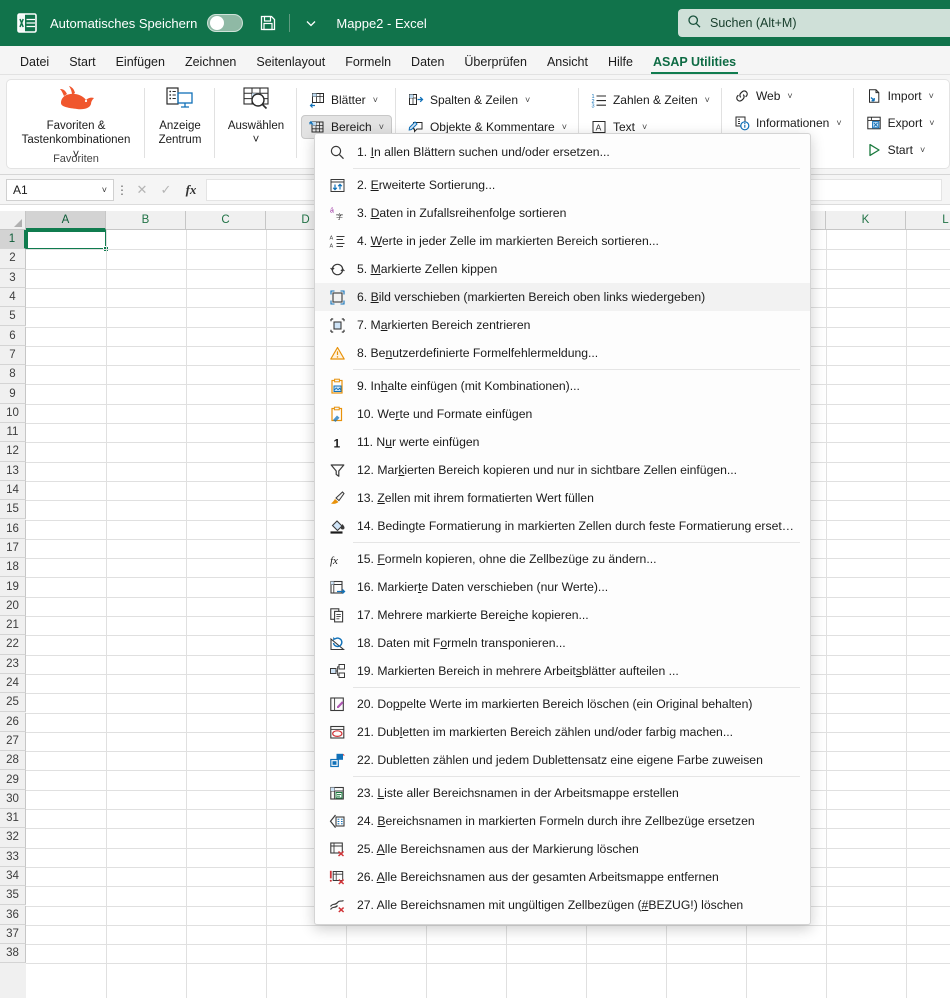 The height and width of the screenshot is (998, 950). Describe the element at coordinates (562, 325) in the screenshot. I see `menu-item-7: 7. Markierten Bereich zentrieren` at that location.